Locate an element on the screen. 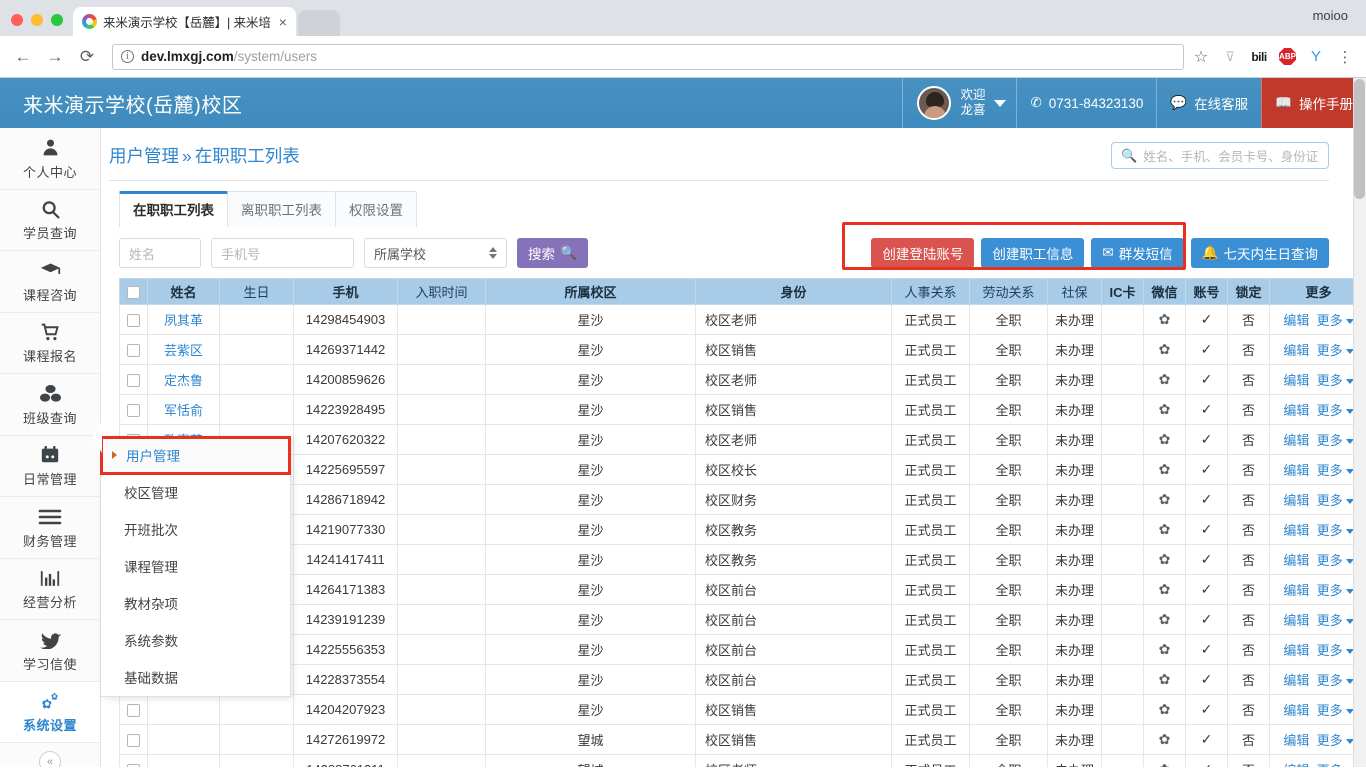 This screenshot has width=1366, height=768. staff-name-link: 芸紫区 is located at coordinates (183, 350).